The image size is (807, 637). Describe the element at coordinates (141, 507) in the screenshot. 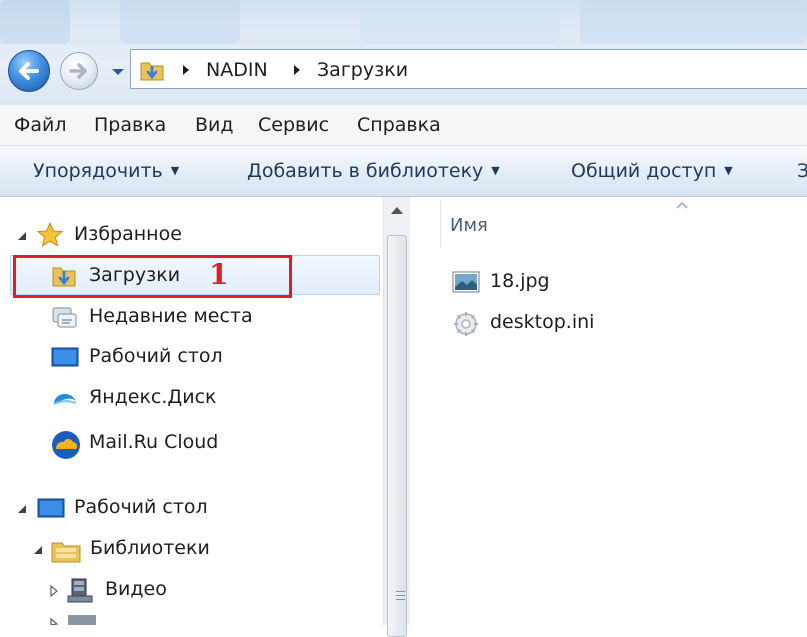

I see `tree-desktop-label: Рабочий стол` at that location.